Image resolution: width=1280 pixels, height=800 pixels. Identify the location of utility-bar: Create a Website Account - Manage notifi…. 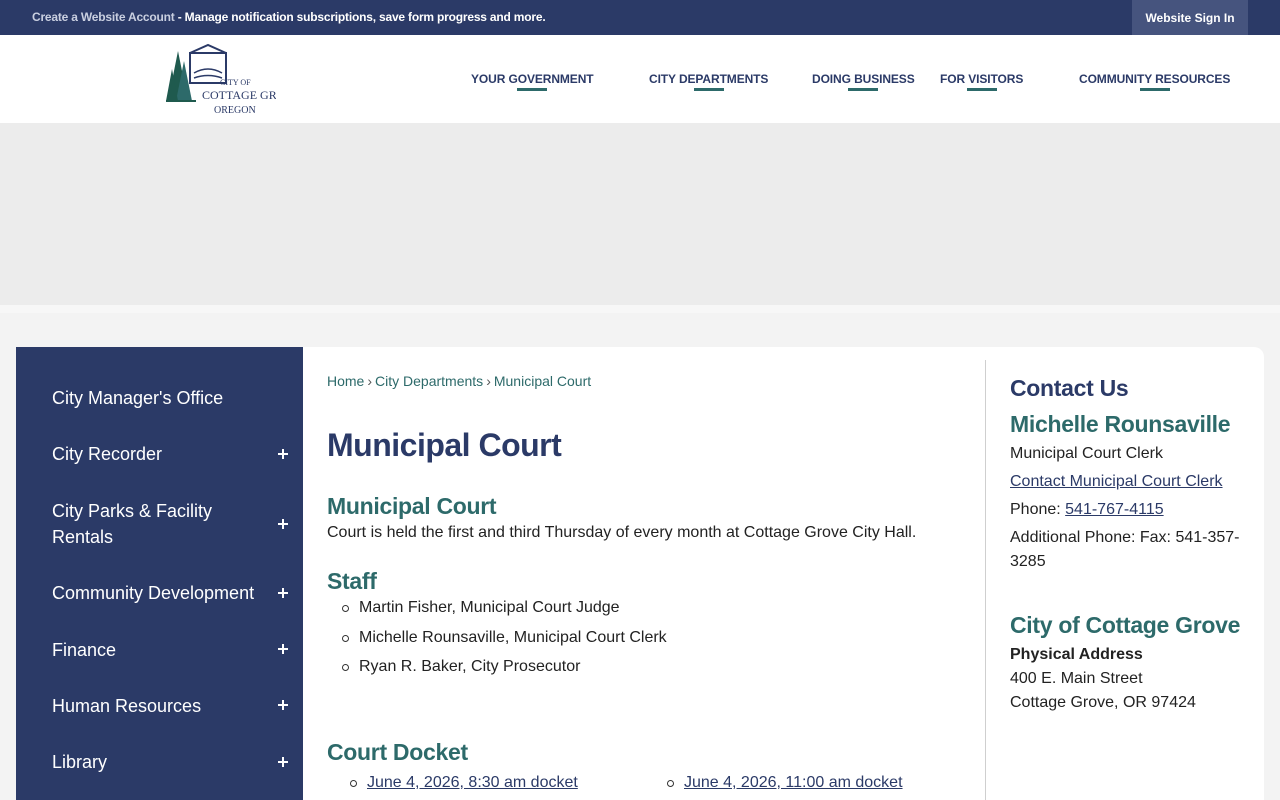
(640, 17).